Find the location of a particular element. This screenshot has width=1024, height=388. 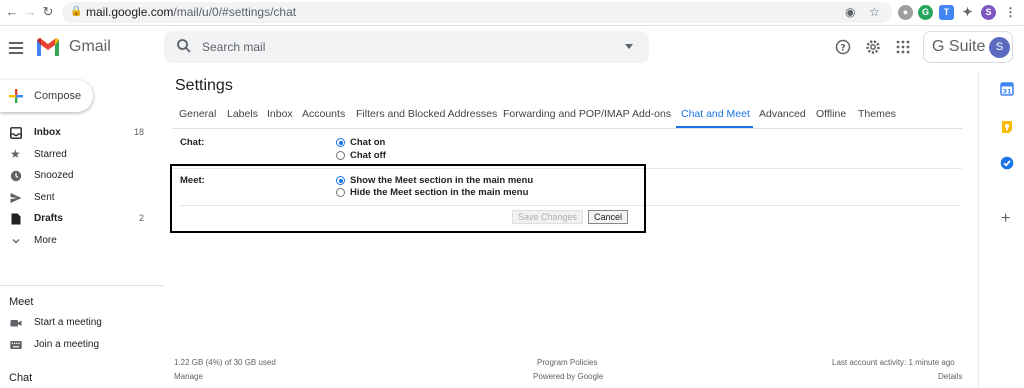

reload-icon: ↻ is located at coordinates (48, 12).